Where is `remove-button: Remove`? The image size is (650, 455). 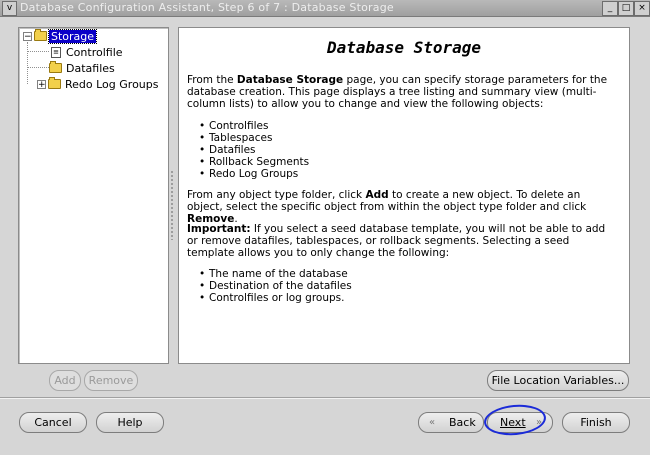
remove-button: Remove is located at coordinates (111, 380).